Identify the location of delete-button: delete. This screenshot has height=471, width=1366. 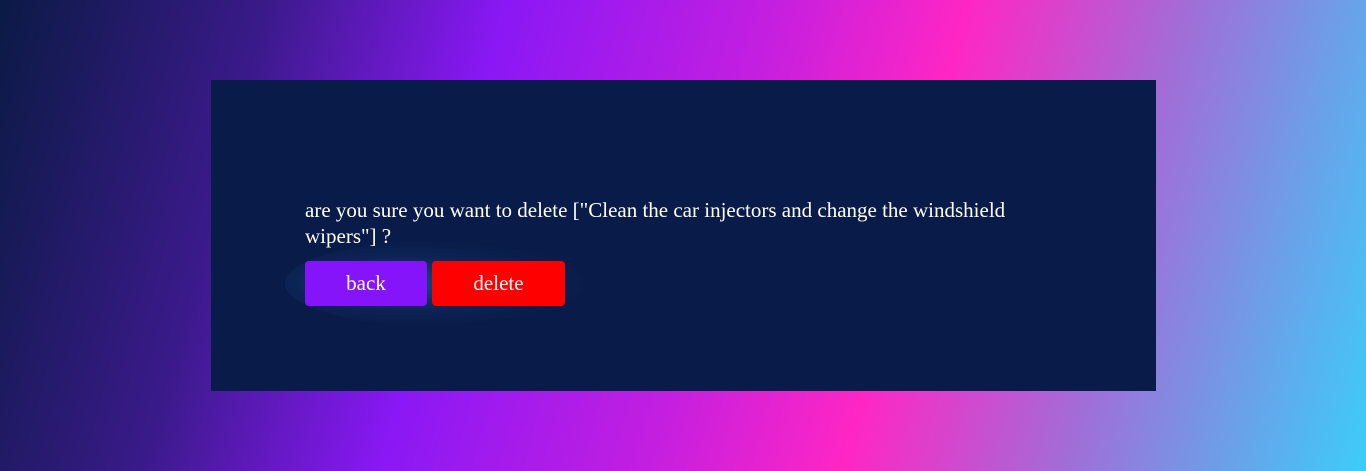
(498, 283).